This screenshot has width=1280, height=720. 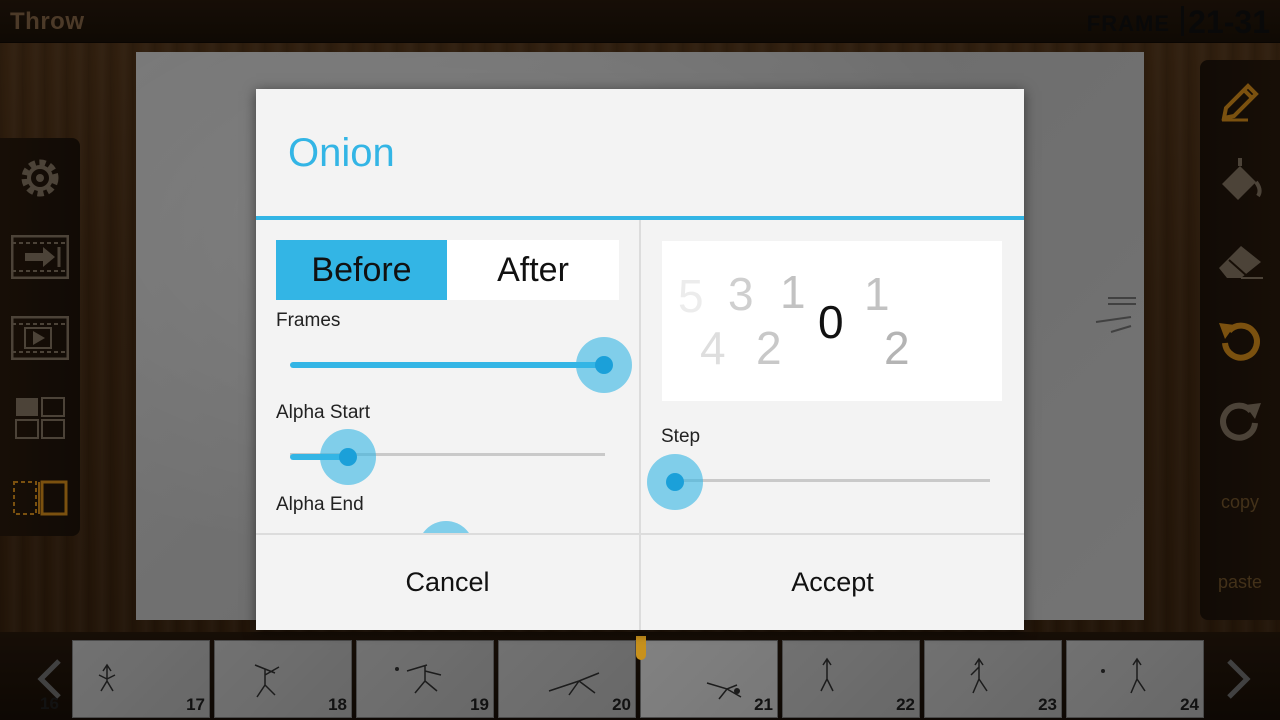 What do you see at coordinates (341, 153) in the screenshot?
I see `dialog-title: Onion` at bounding box center [341, 153].